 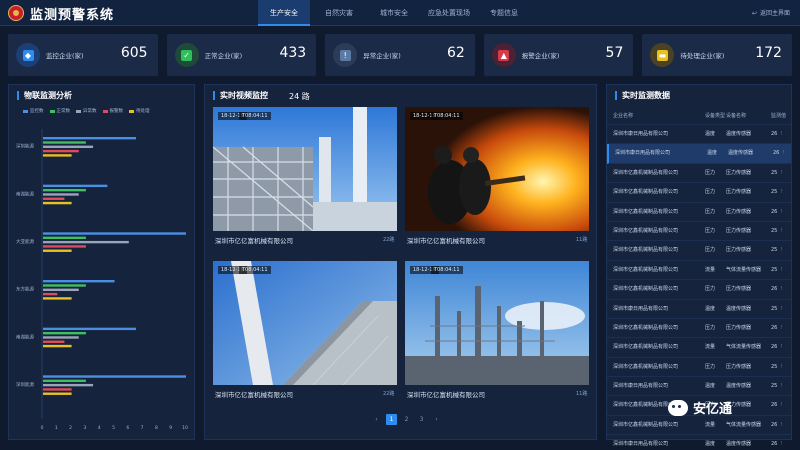 What do you see at coordinates (376, 419) in the screenshot?
I see `pager-prev-button: ‹` at bounding box center [376, 419].